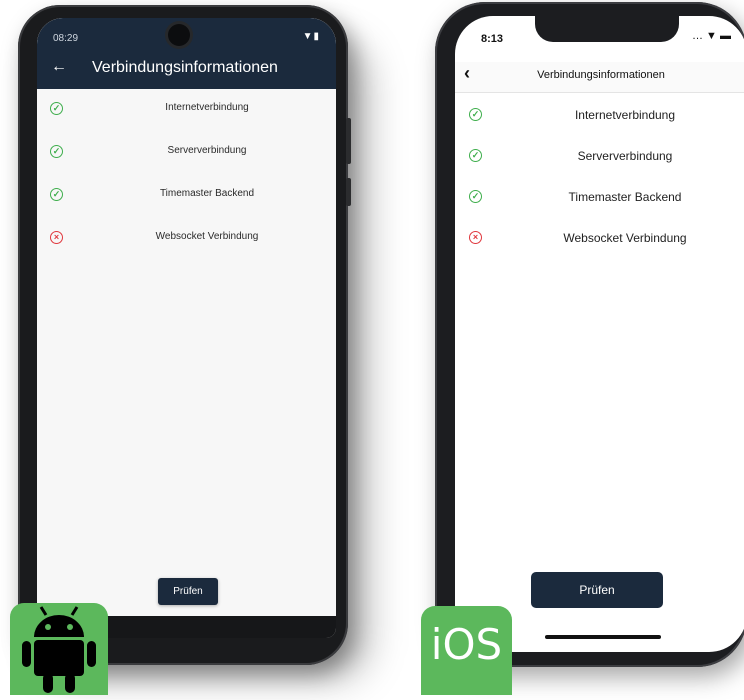 The image size is (744, 700). I want to click on android-camera-punch-hole, so click(179, 35).